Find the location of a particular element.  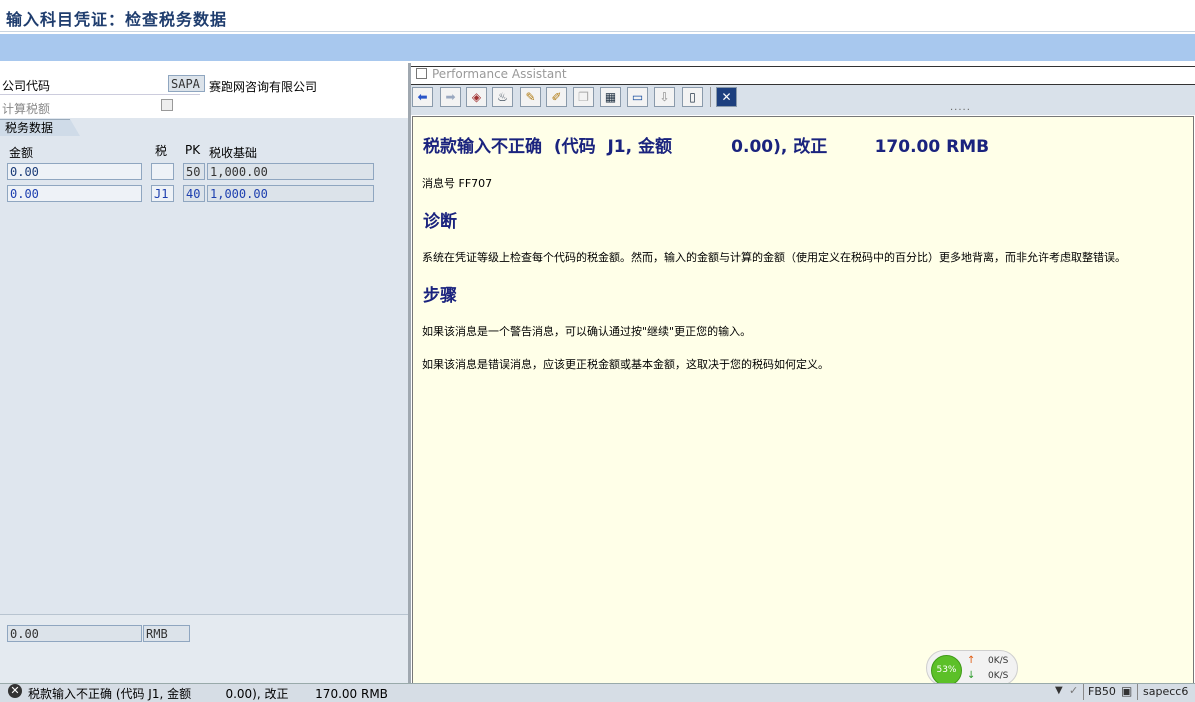

currency-field: RMB is located at coordinates (166, 633).